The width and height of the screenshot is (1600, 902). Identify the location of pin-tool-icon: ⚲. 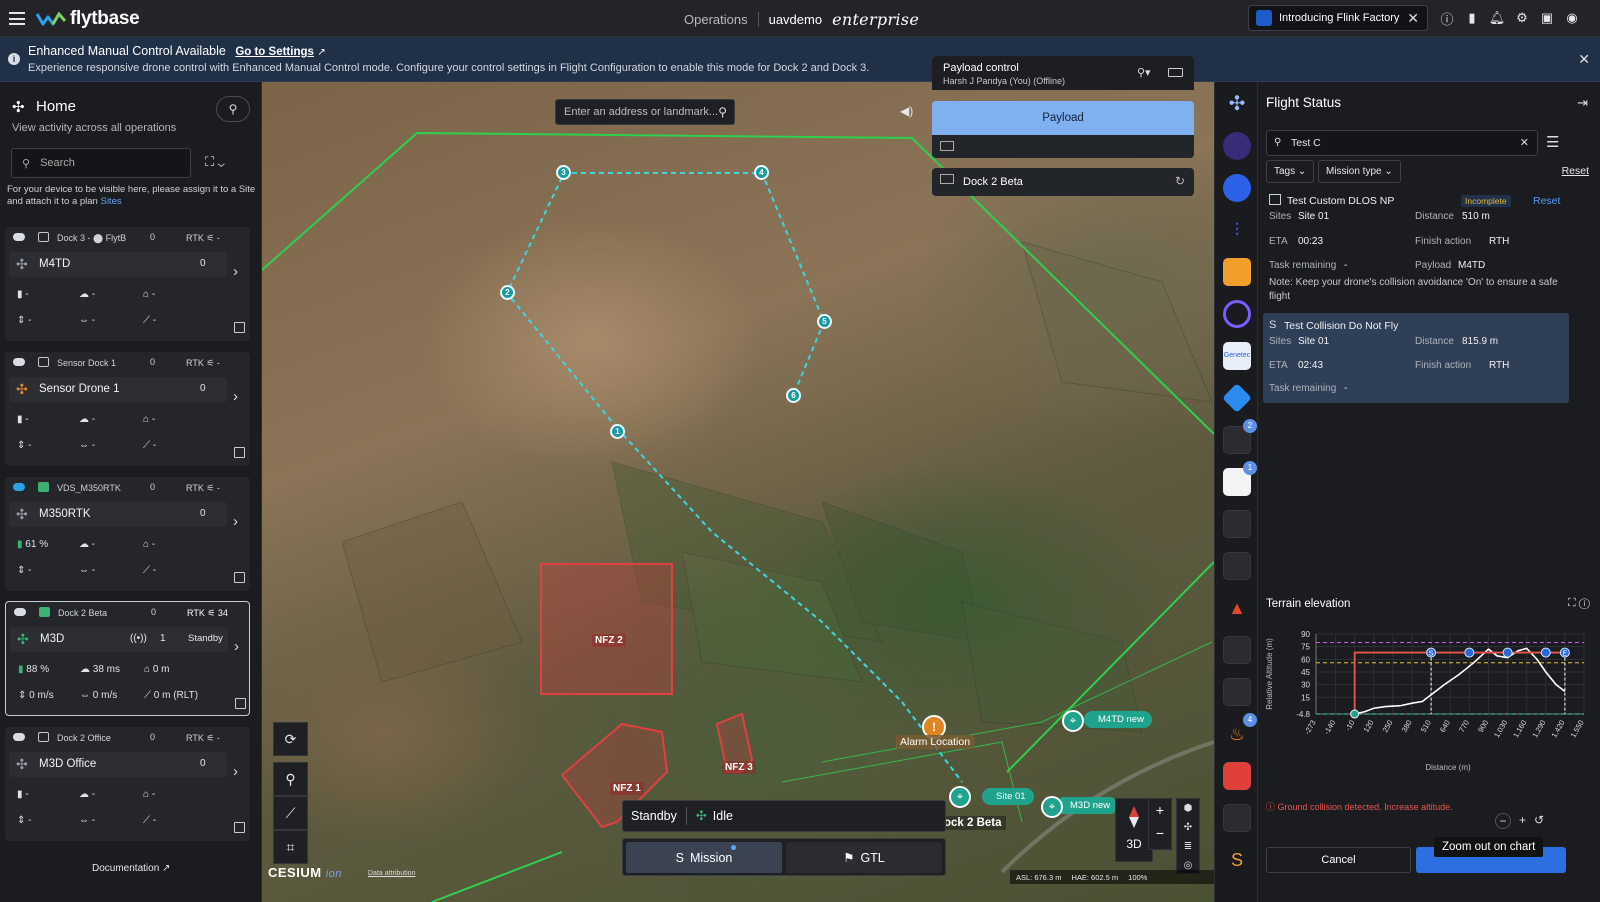
(290, 779).